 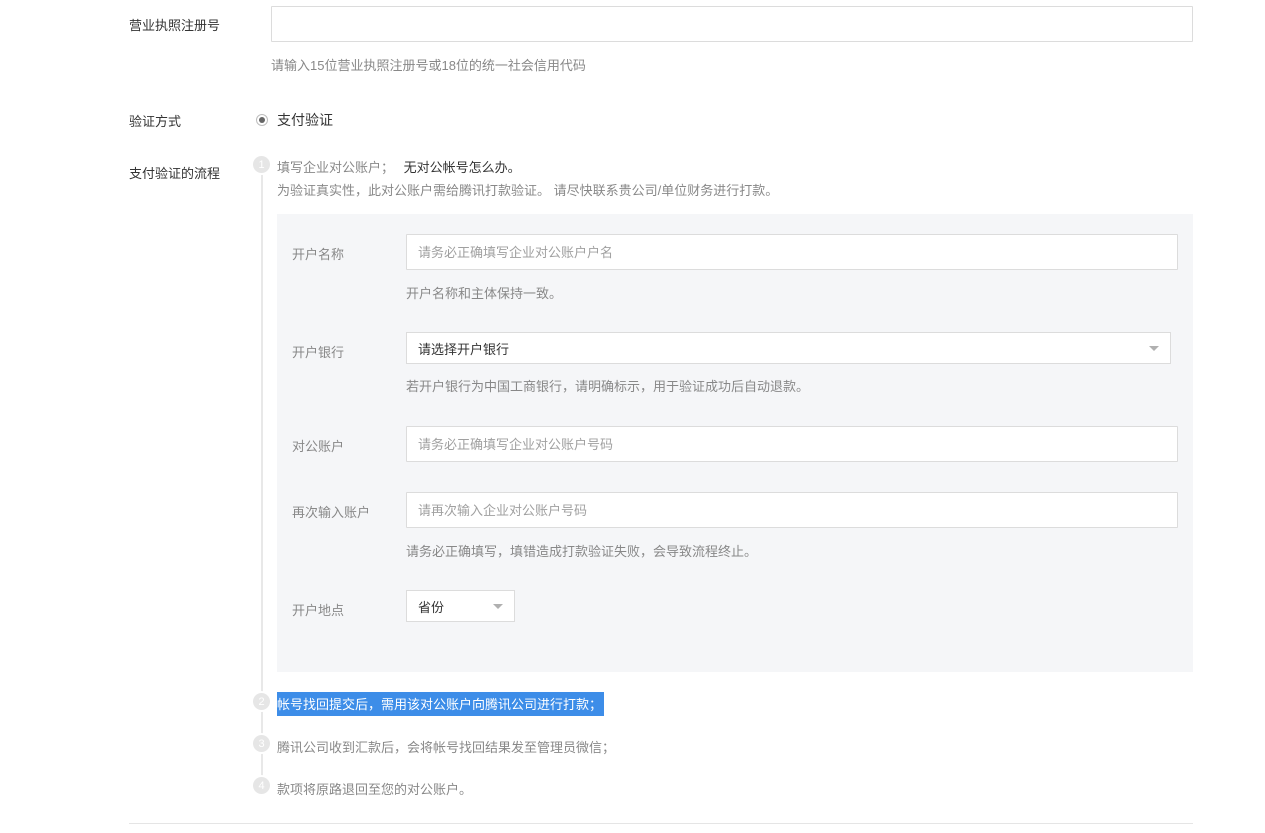 What do you see at coordinates (792, 510) in the screenshot?
I see `account-confirm-input` at bounding box center [792, 510].